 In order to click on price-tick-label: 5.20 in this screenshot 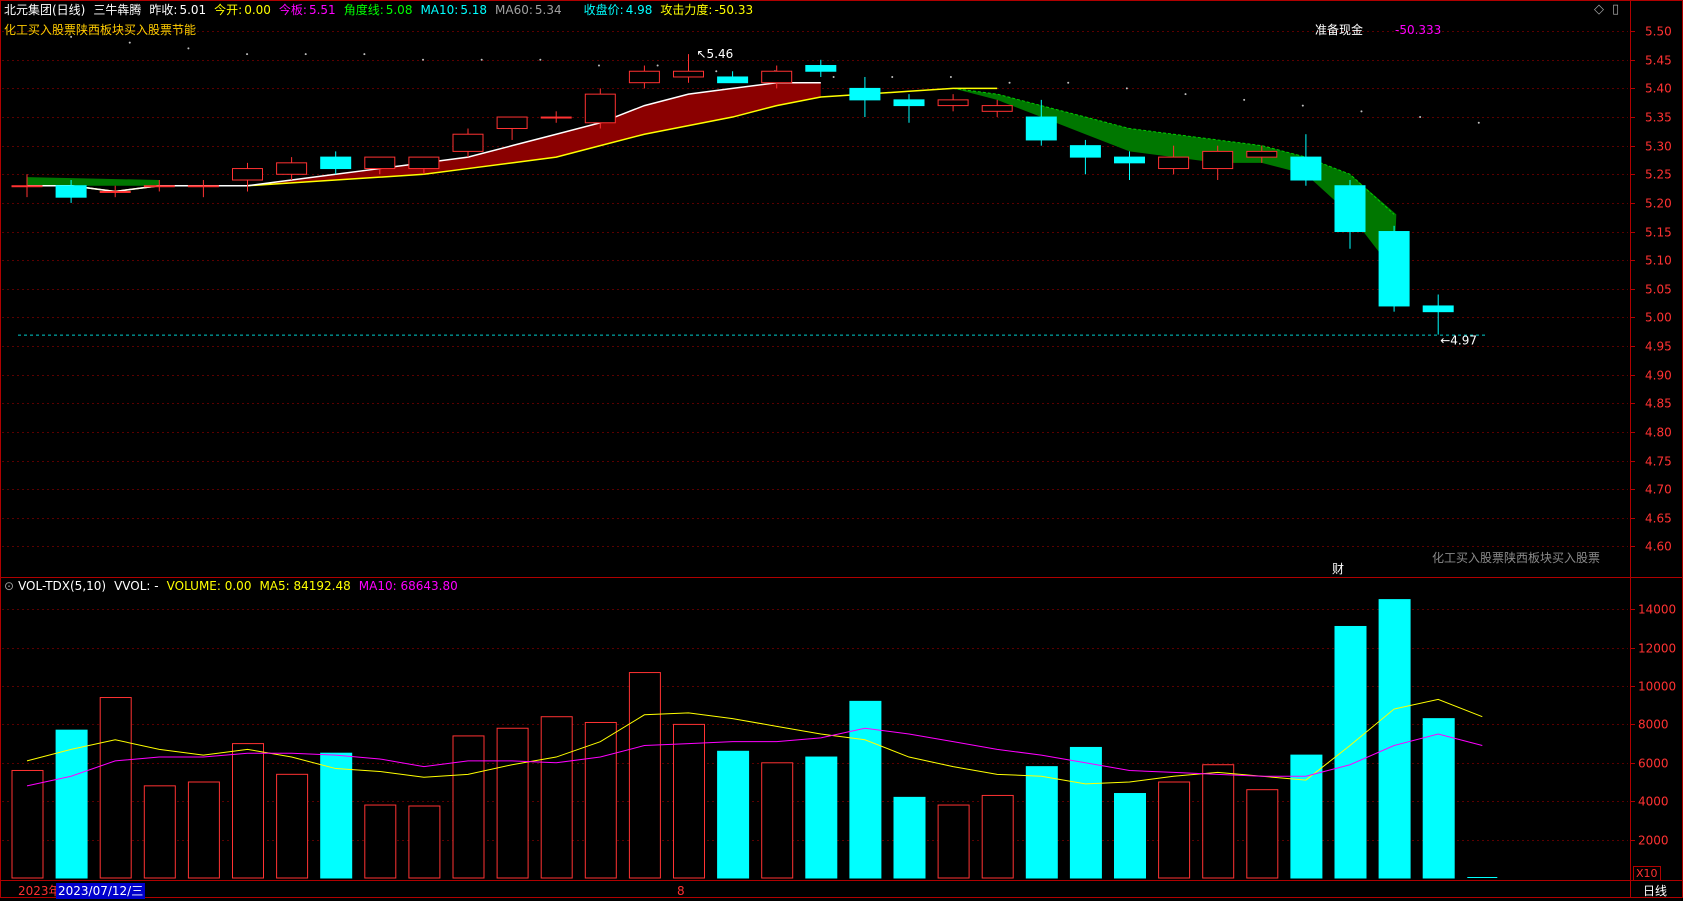, I will do `click(1658, 204)`.